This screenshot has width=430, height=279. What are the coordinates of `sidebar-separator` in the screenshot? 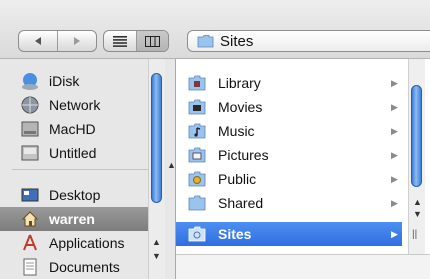 It's located at (80, 169).